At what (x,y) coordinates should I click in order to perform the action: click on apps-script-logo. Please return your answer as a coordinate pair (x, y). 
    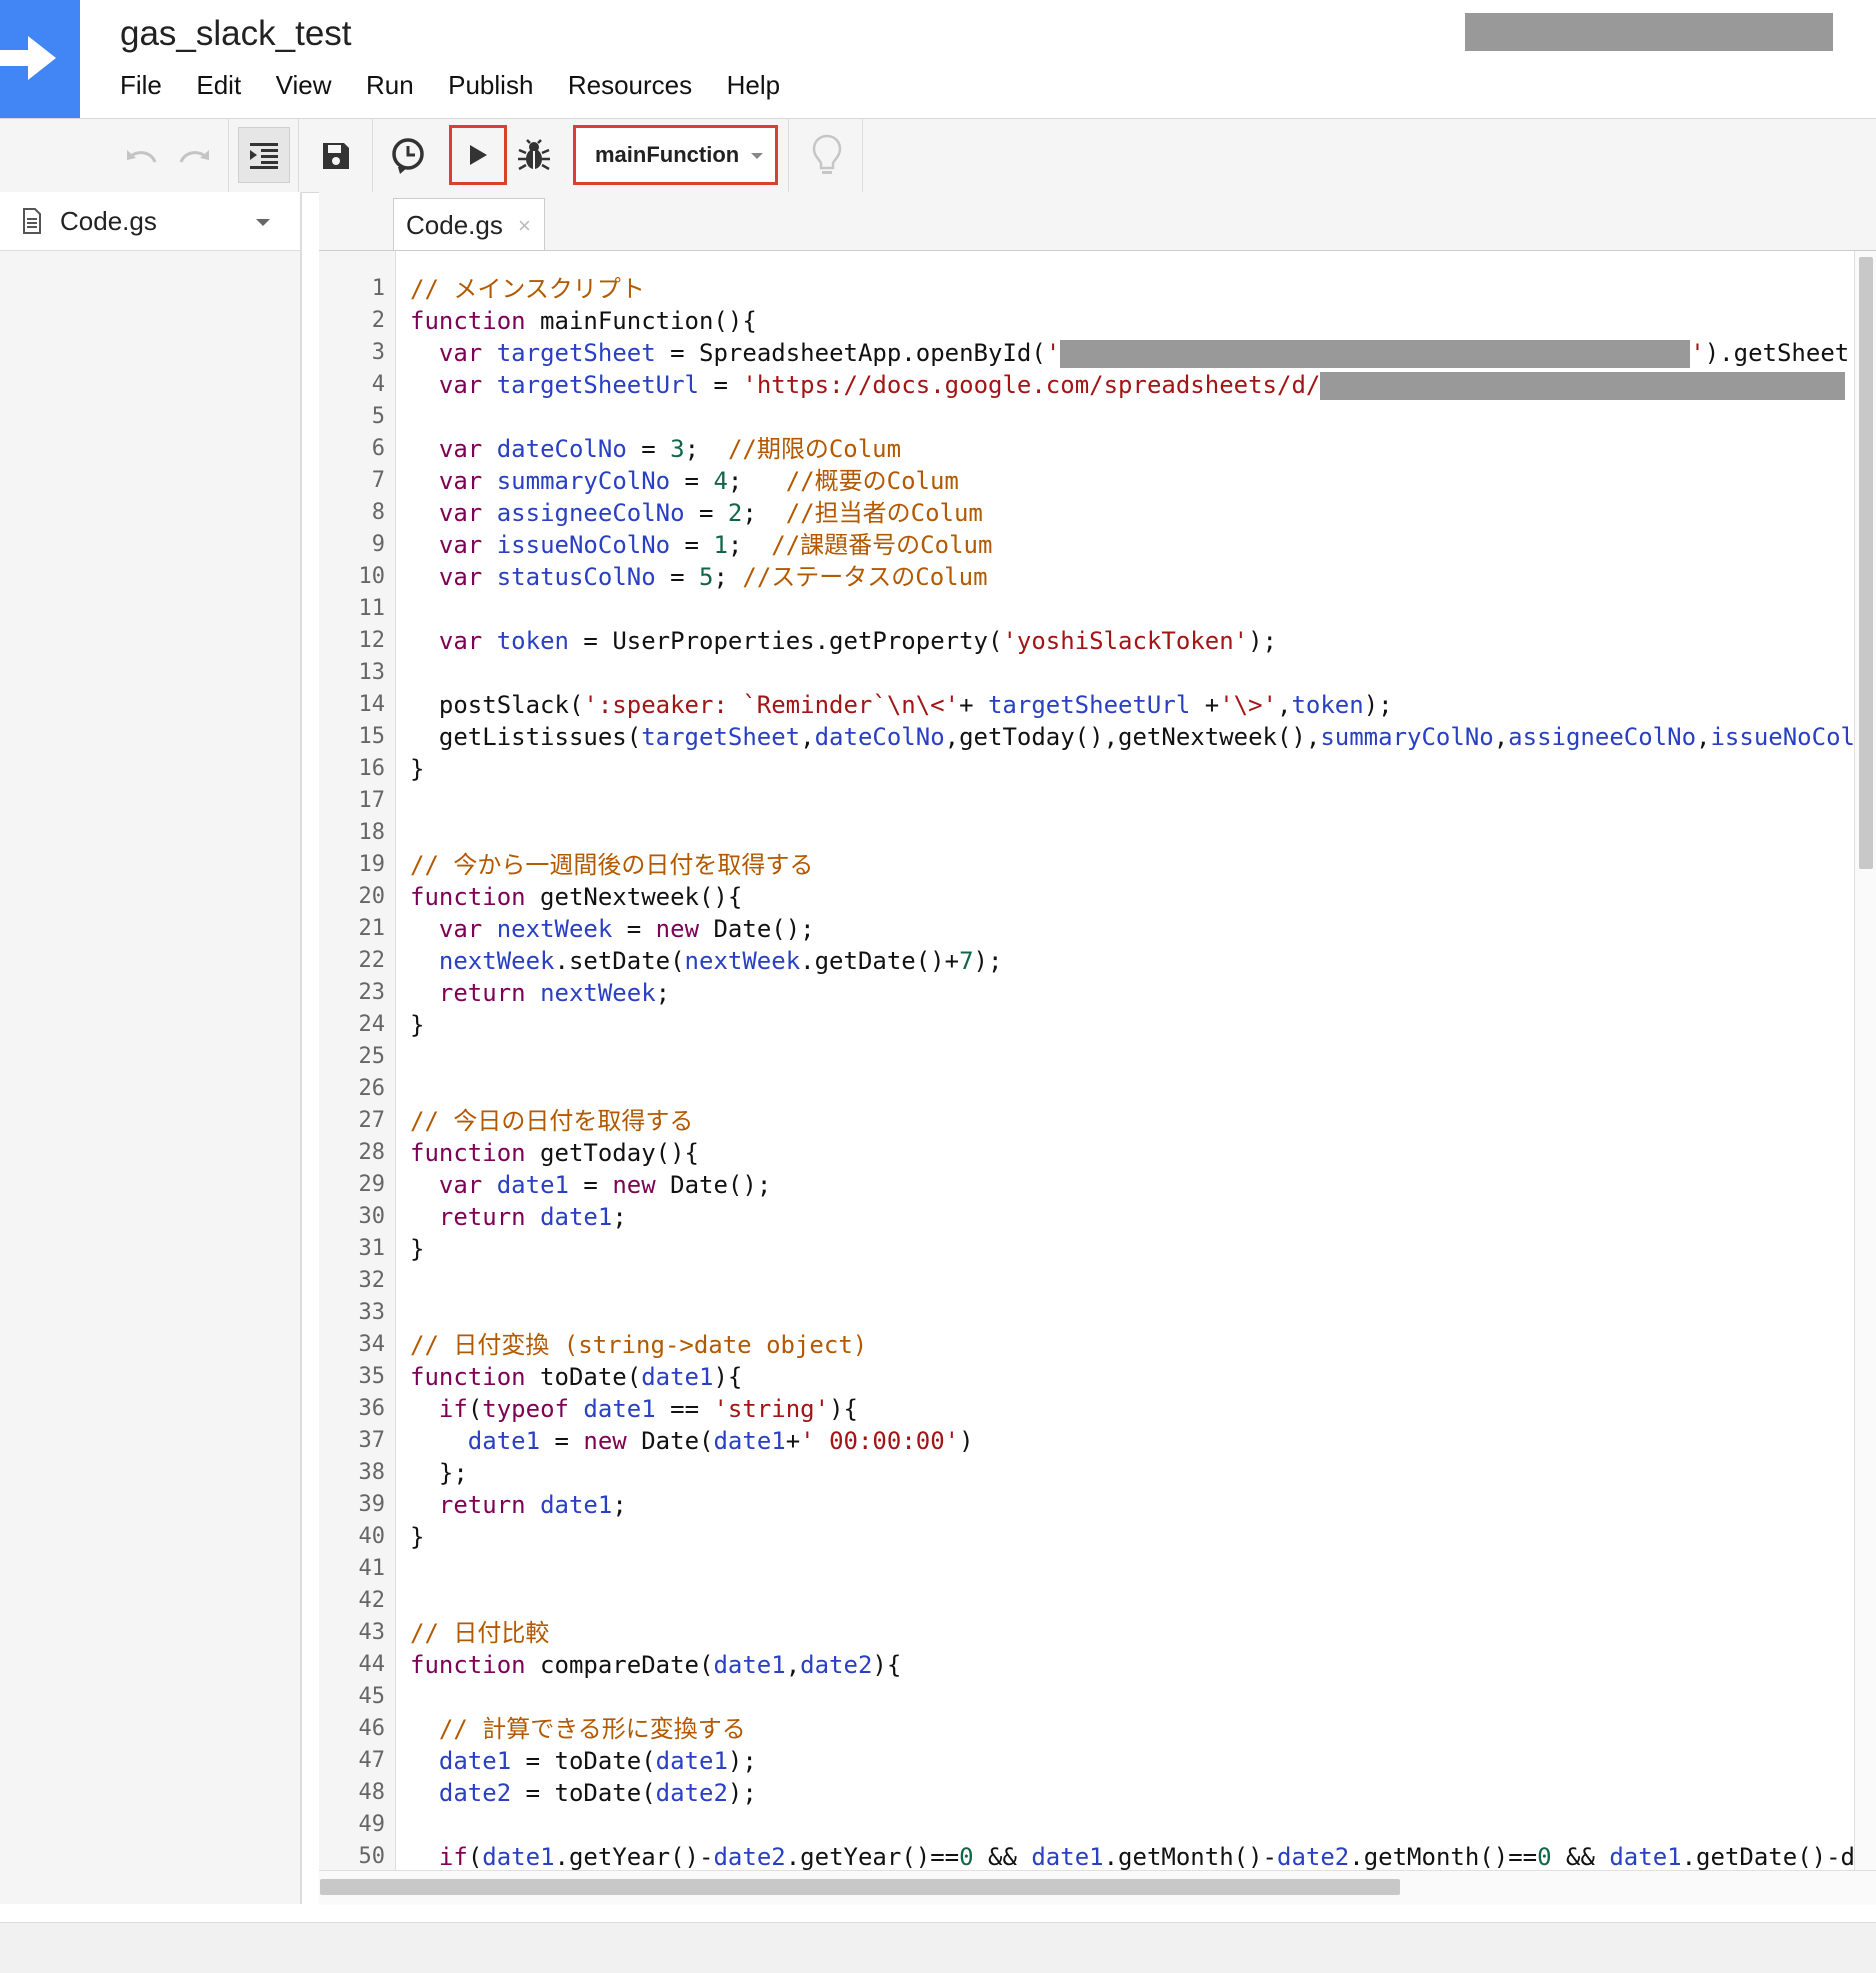
    Looking at the image, I should click on (40, 59).